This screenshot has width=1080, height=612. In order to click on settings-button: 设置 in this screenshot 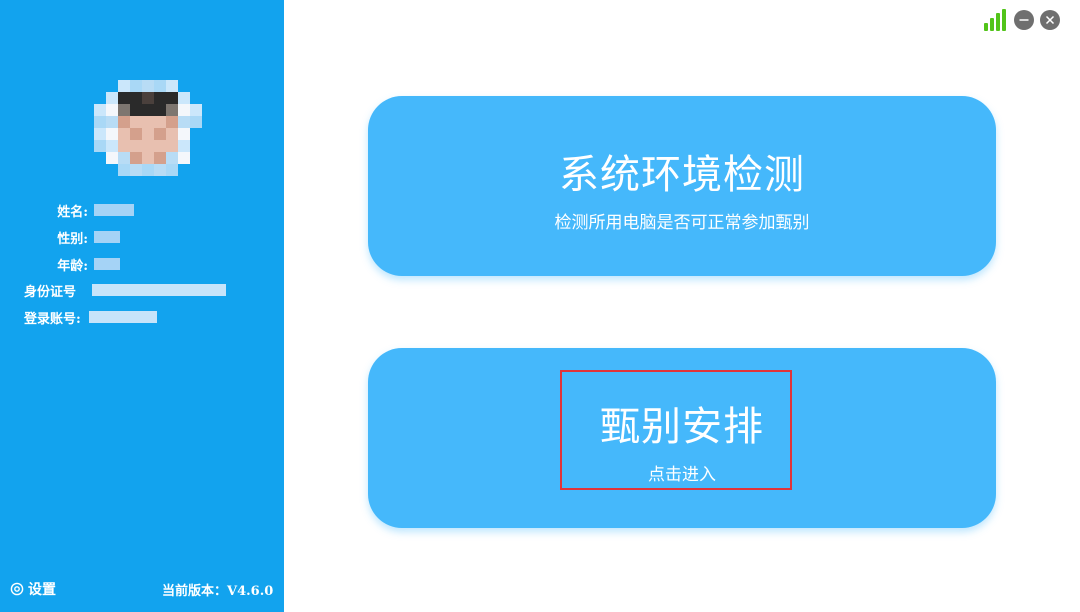, I will do `click(33, 589)`.